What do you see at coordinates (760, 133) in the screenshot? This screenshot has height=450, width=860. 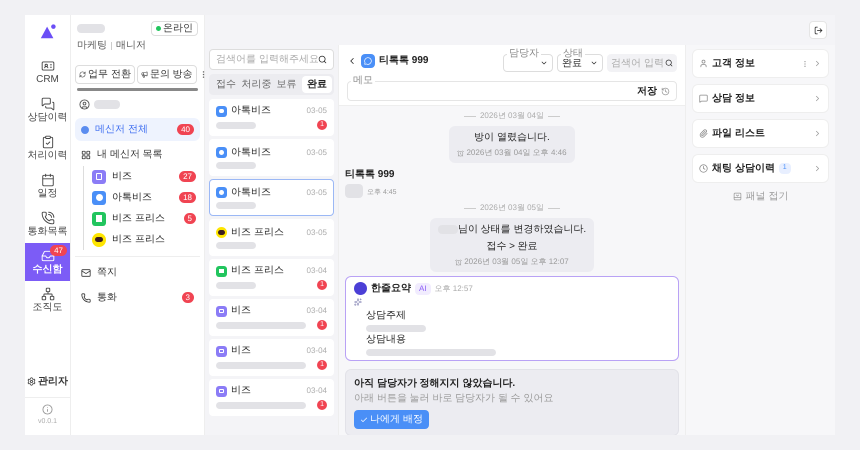 I see `detail-section: 파일 리스트` at bounding box center [760, 133].